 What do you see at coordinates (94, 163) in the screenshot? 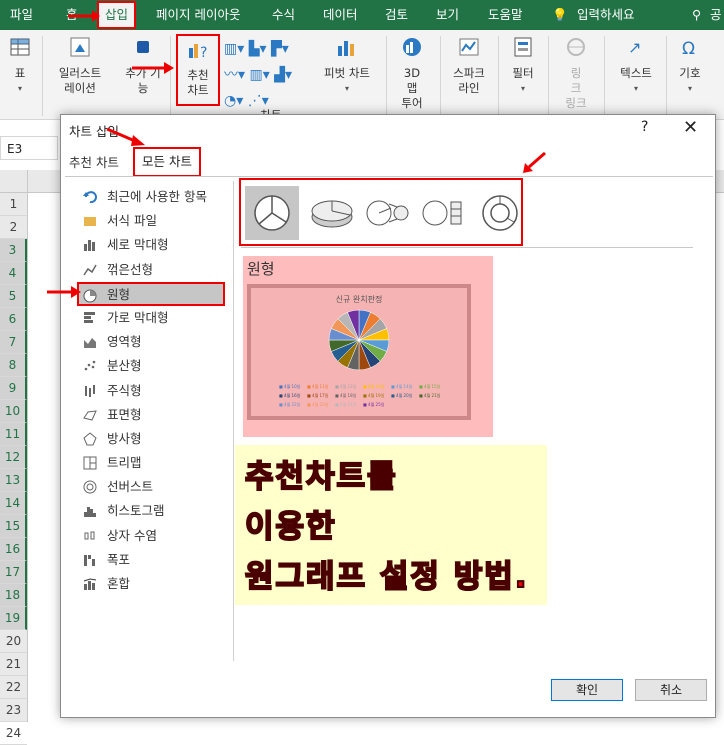
I see `tab-recommended-charts: 추천 차트` at bounding box center [94, 163].